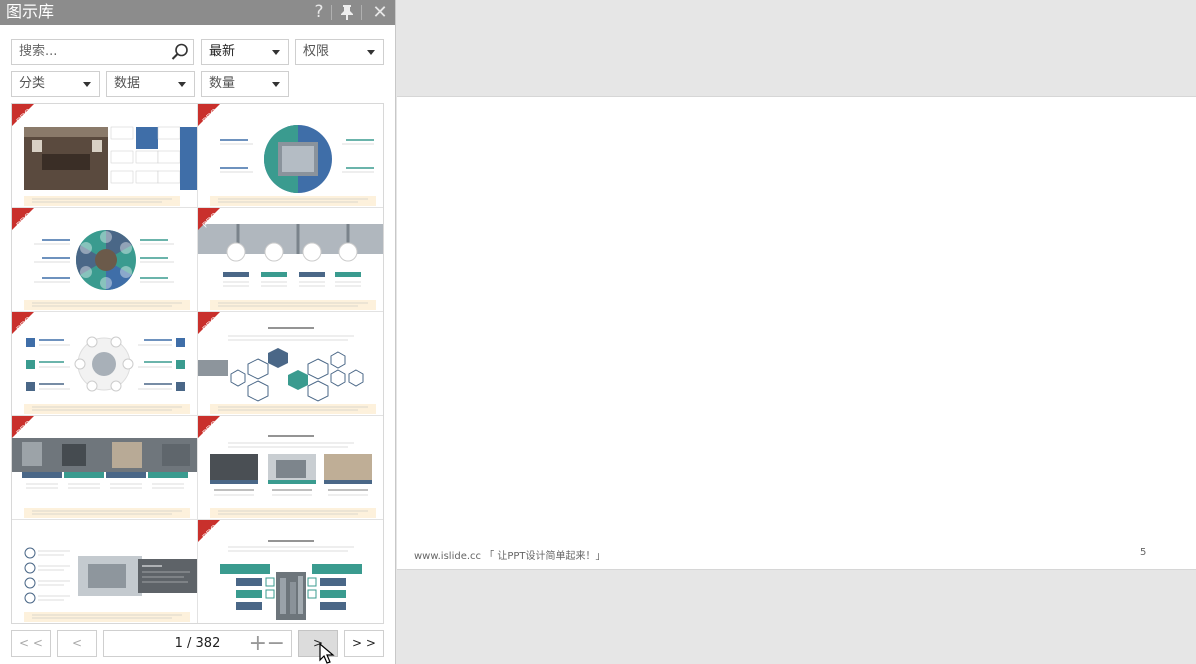 This screenshot has height=664, width=1196. I want to click on slide-page-number: 5, so click(1143, 552).